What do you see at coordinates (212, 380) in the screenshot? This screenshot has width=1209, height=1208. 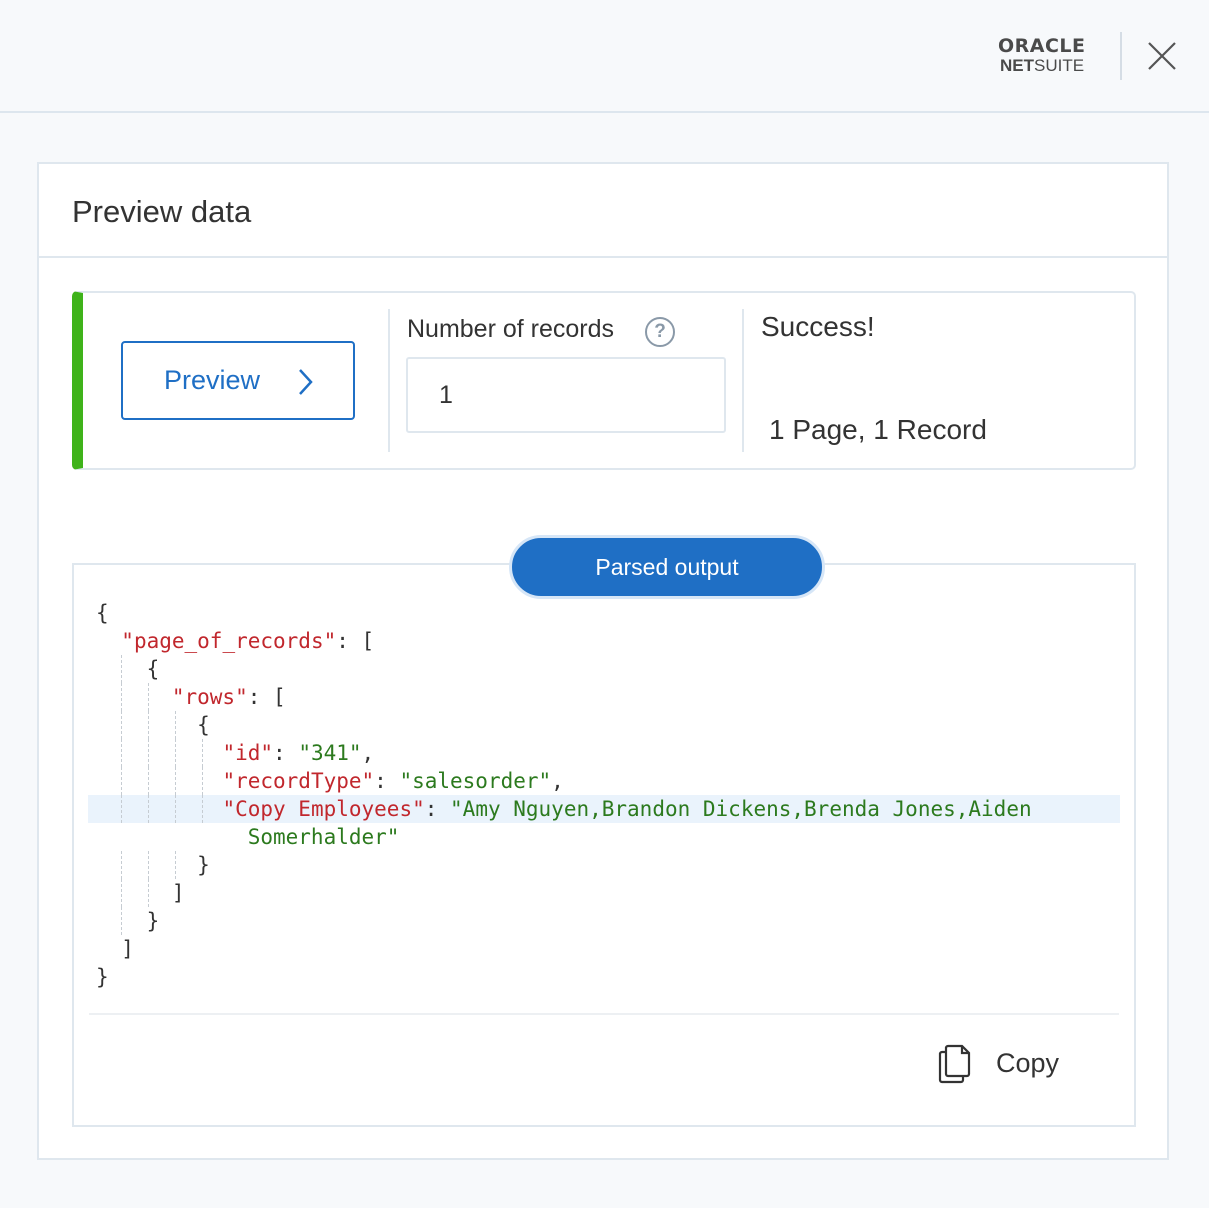 I see `preview-button-label: Preview` at bounding box center [212, 380].